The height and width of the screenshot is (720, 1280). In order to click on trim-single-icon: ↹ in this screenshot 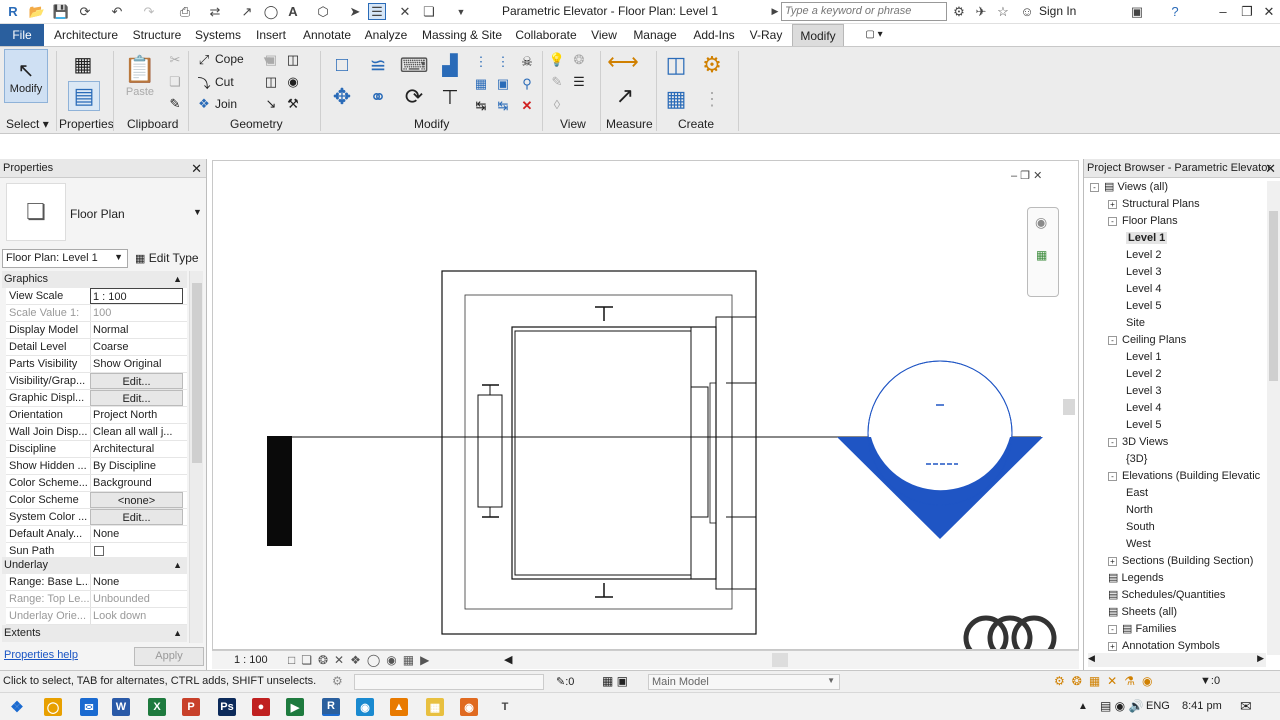, I will do `click(503, 106)`.